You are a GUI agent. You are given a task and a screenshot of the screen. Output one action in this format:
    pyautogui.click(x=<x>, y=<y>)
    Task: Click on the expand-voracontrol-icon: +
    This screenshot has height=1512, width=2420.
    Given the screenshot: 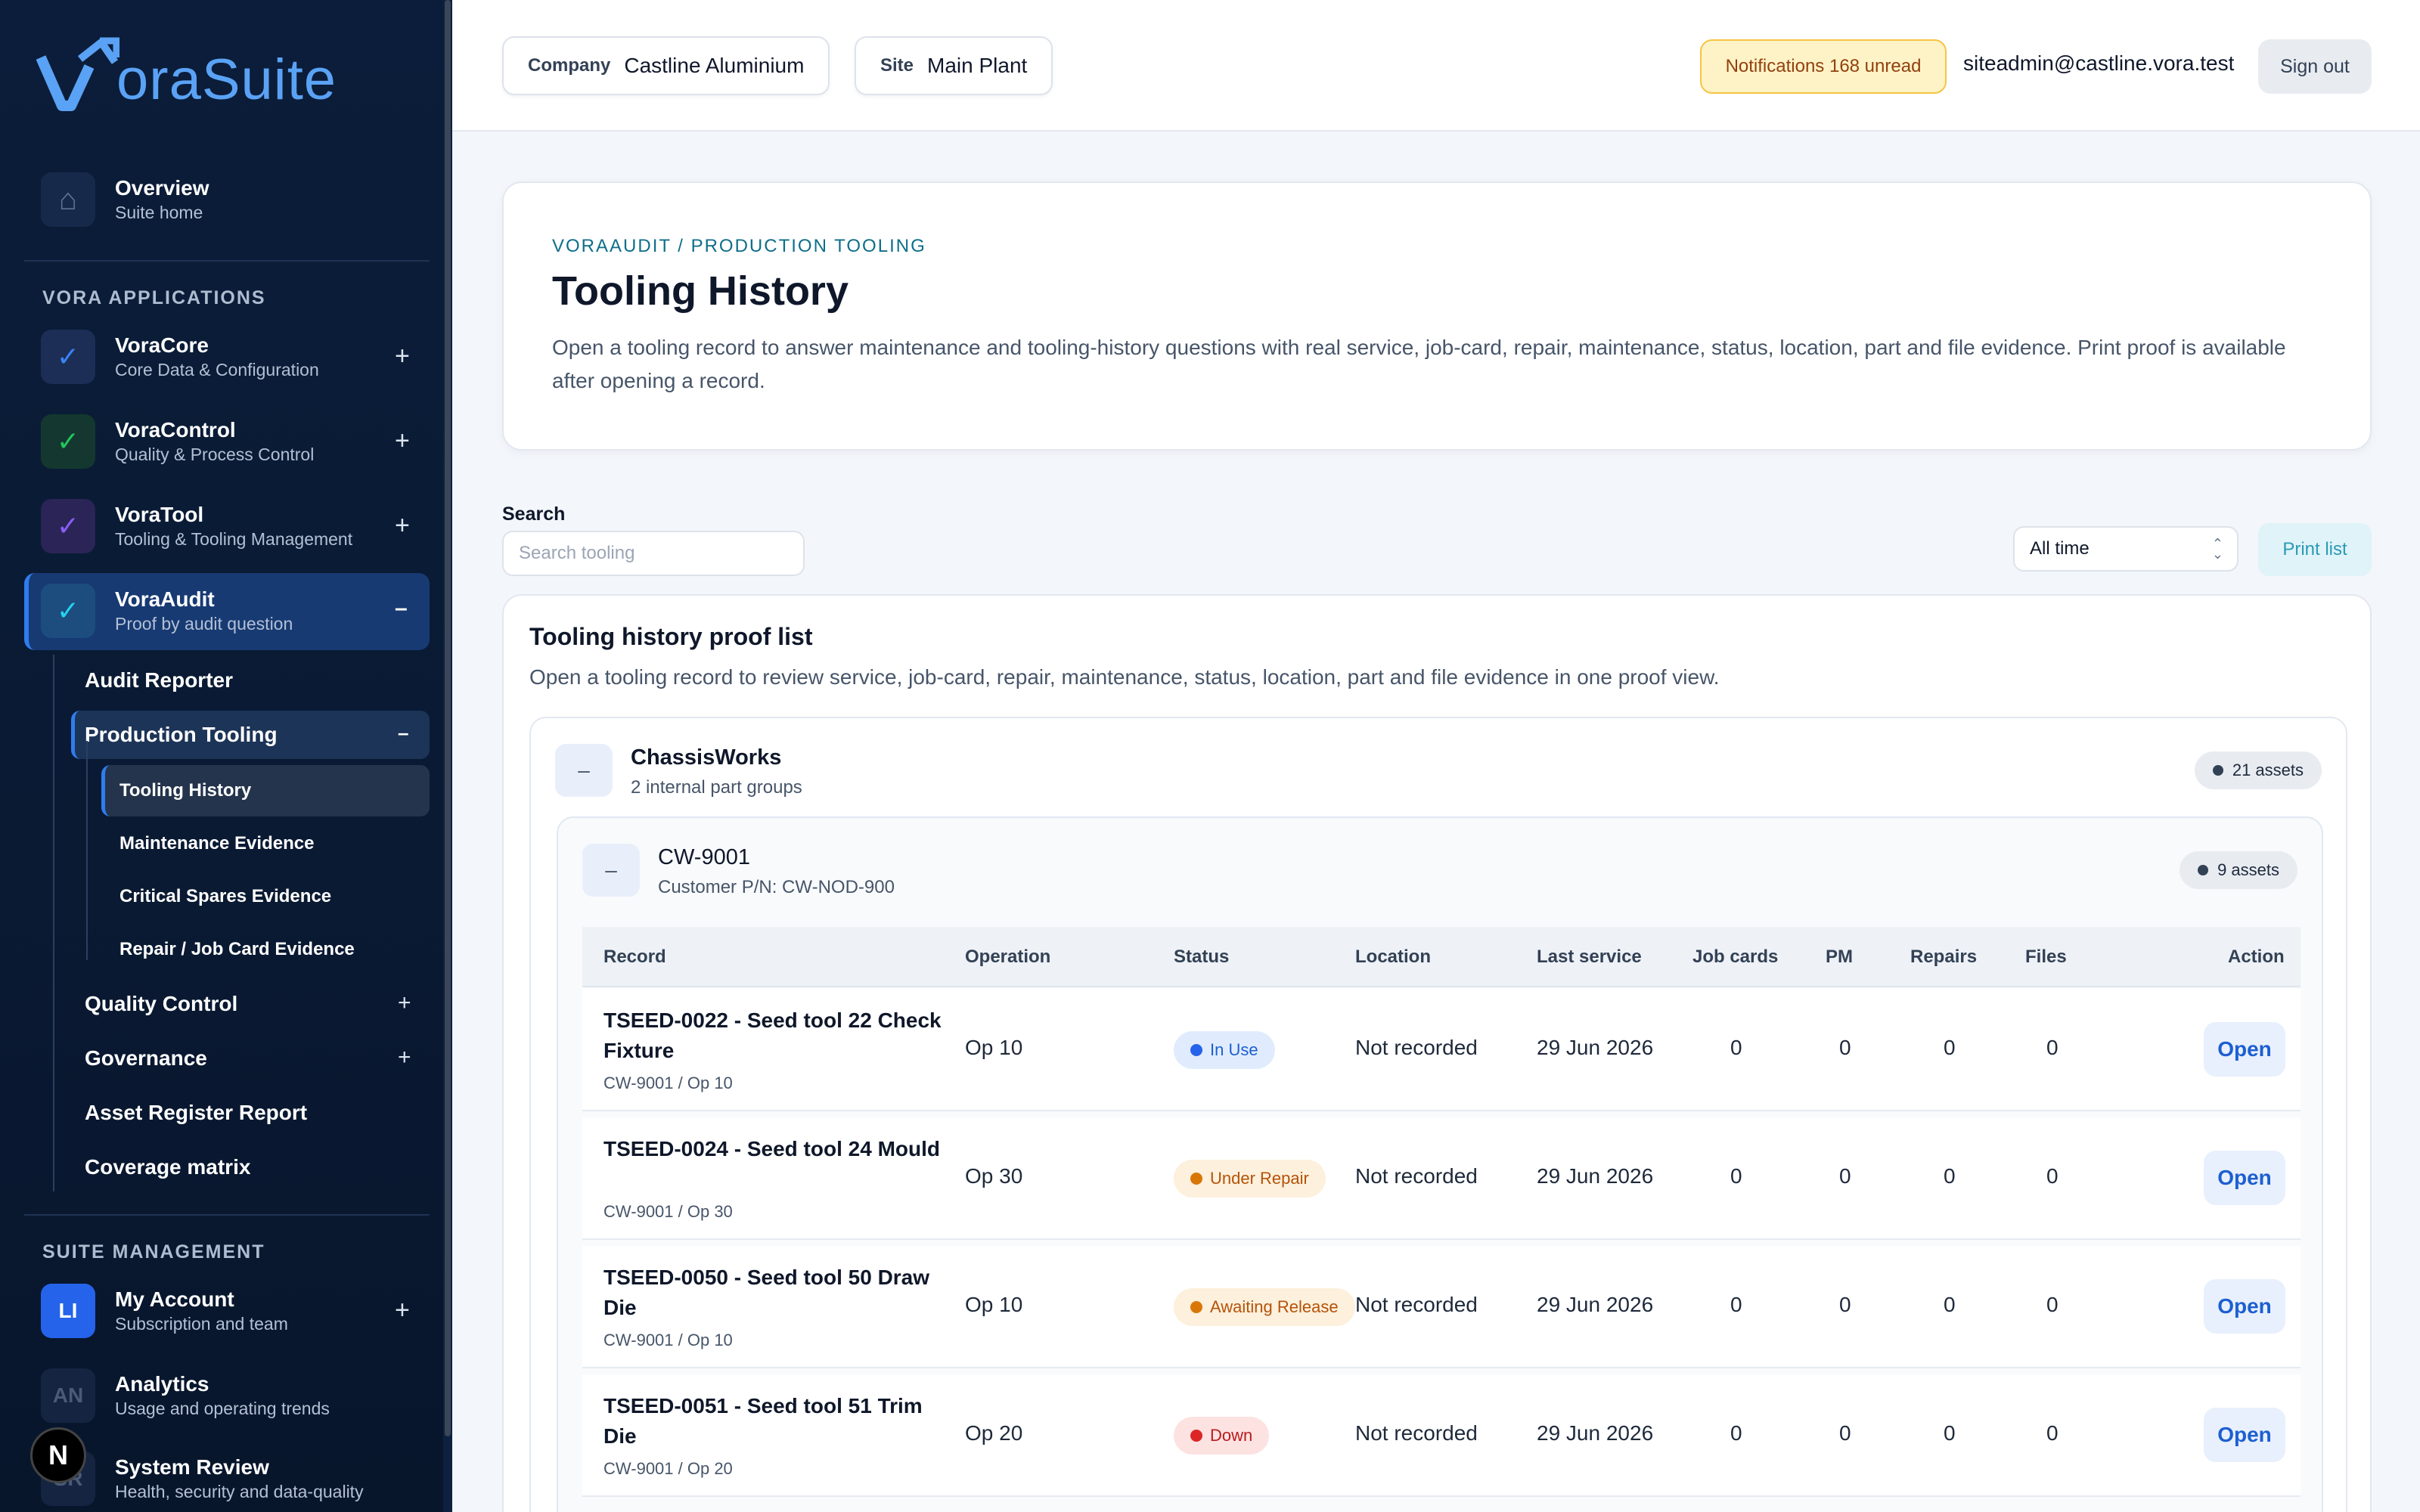 What is the action you would take?
    pyautogui.click(x=402, y=441)
    